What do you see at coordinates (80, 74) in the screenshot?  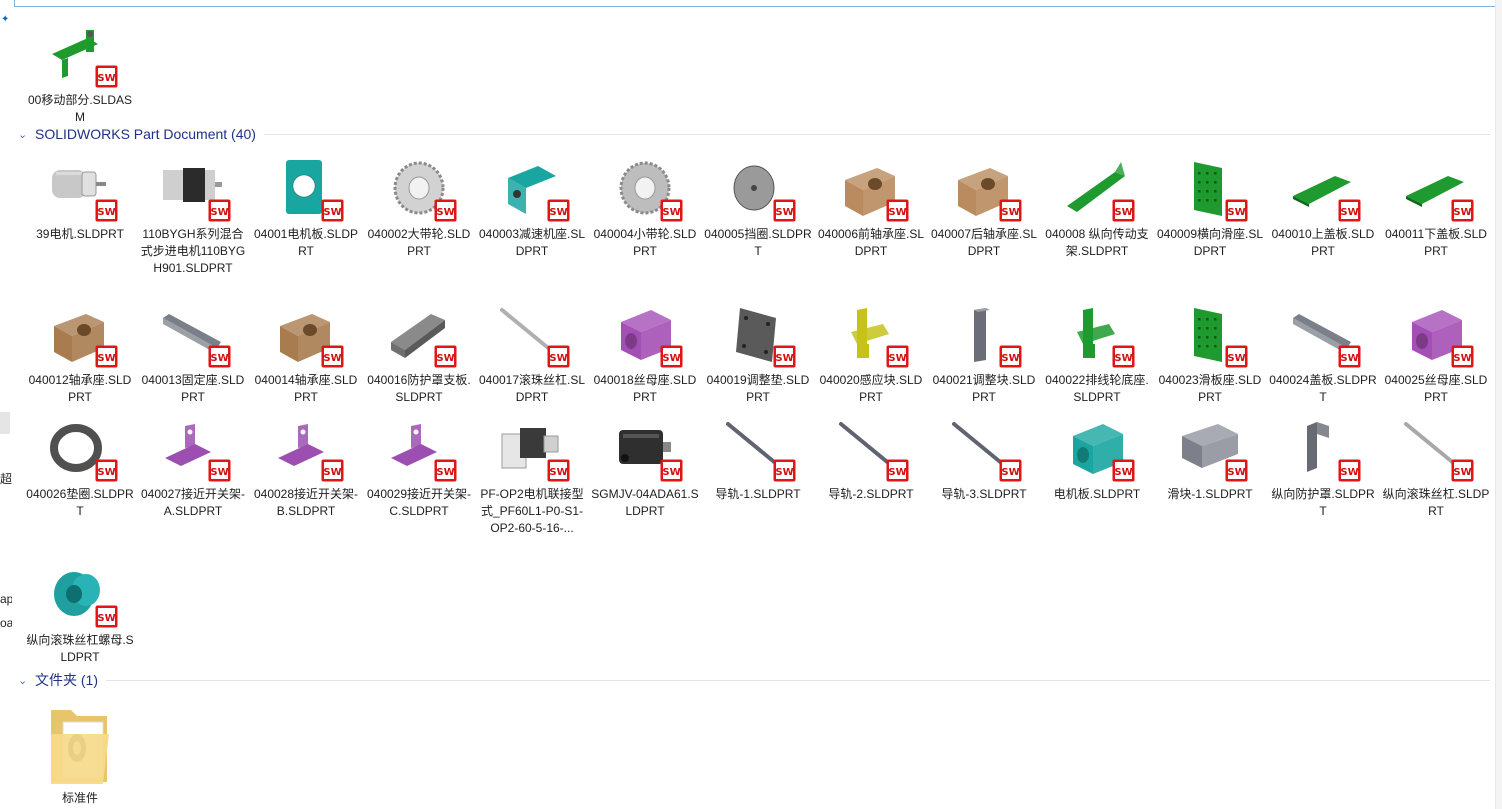 I see `file-item-assembly: SW 00移动部分.SLDASM` at bounding box center [80, 74].